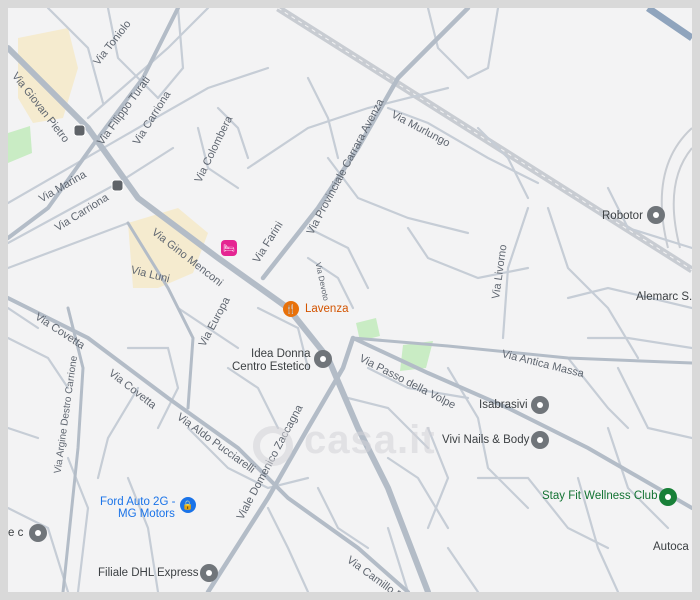  What do you see at coordinates (664, 297) in the screenshot?
I see `place-alemarc: Alemarc S.r.` at bounding box center [664, 297].